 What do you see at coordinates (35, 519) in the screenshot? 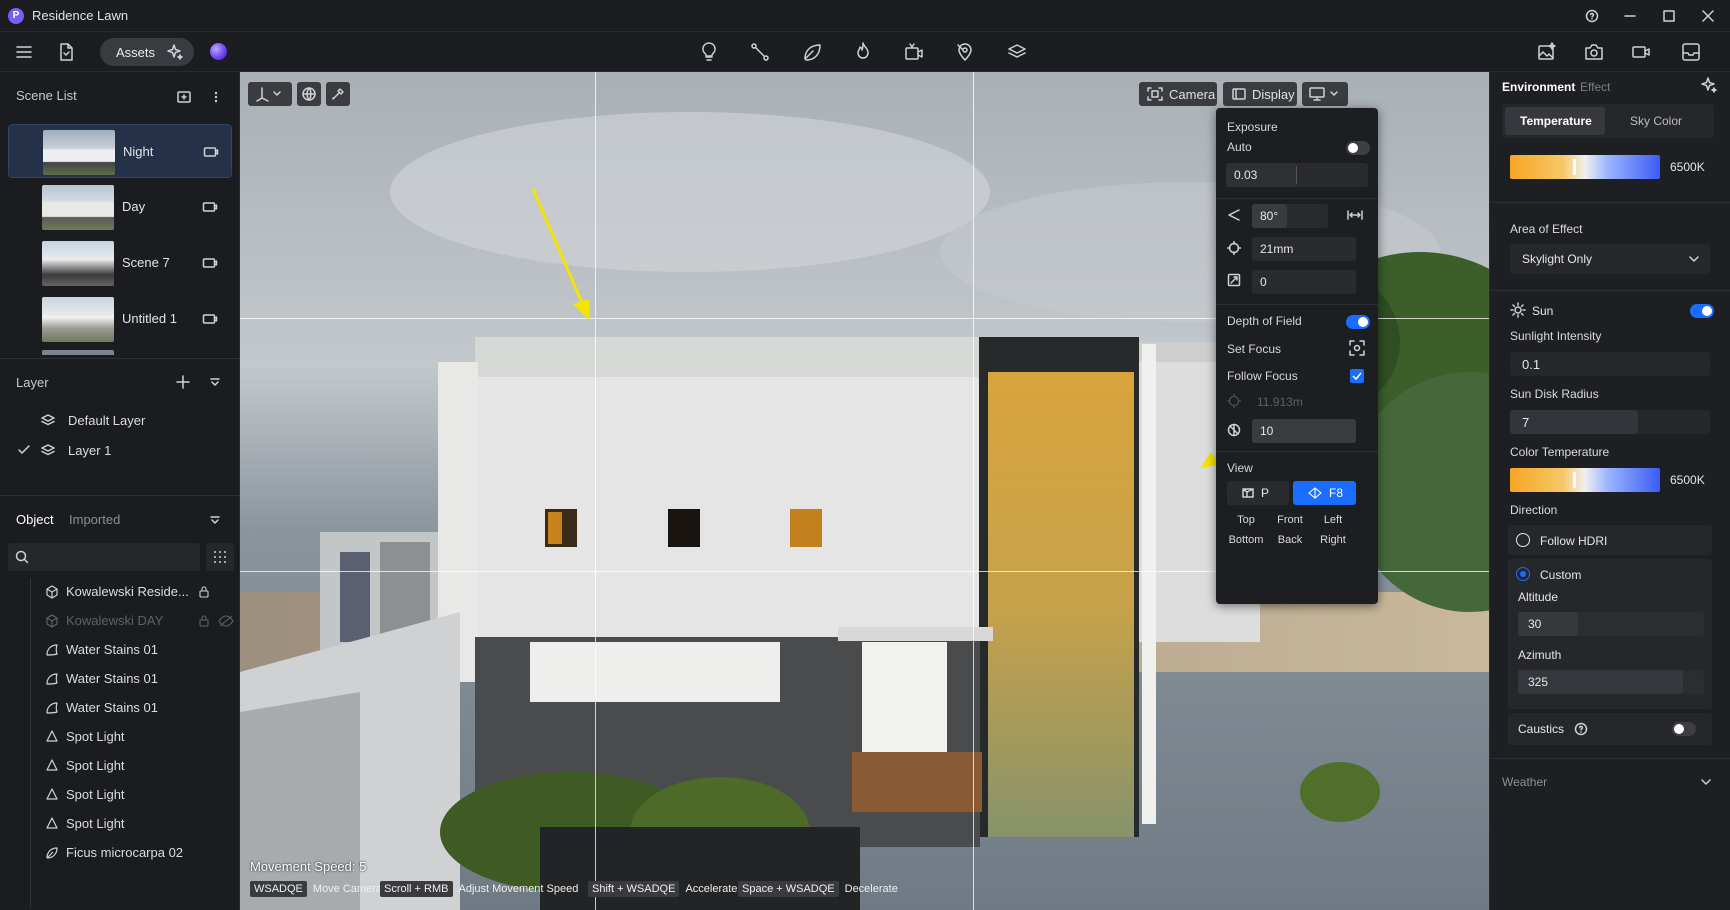
I see `tab-object: Object` at bounding box center [35, 519].